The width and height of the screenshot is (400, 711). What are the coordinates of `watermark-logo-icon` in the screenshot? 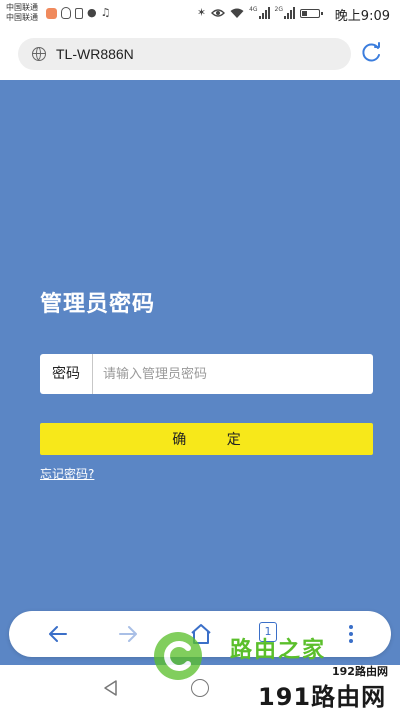 It's located at (178, 656).